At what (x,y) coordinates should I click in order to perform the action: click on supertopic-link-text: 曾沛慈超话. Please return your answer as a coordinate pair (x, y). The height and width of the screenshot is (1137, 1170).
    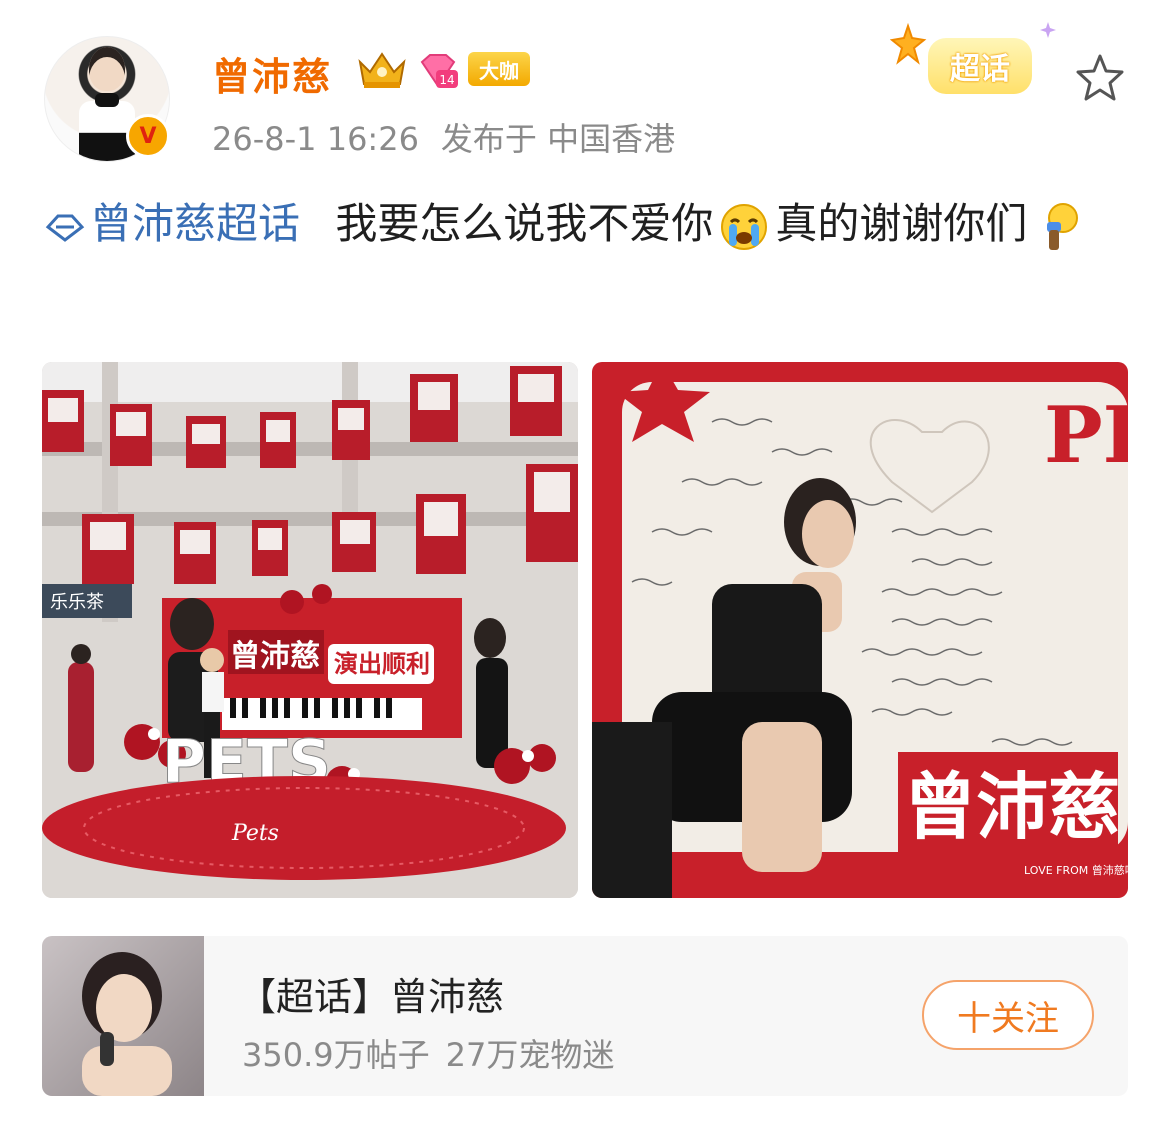
    Looking at the image, I should click on (195, 223).